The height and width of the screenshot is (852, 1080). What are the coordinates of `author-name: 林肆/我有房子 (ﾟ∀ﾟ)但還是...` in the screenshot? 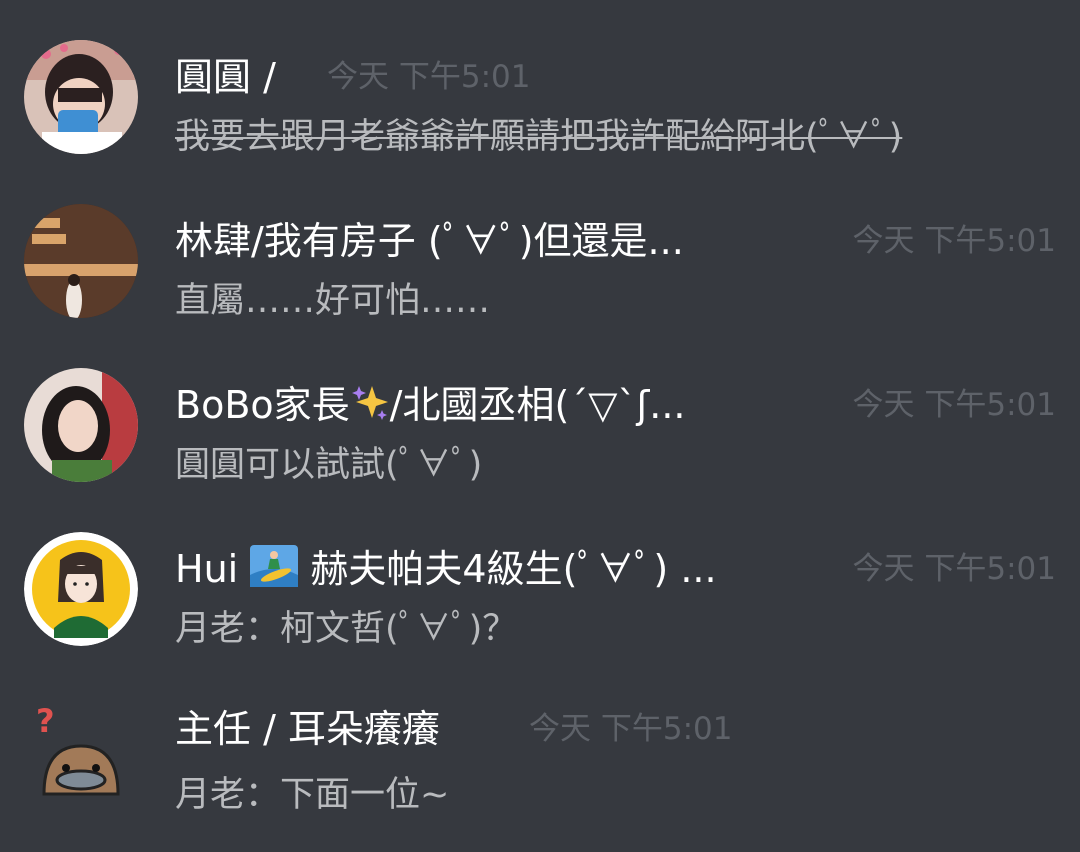 It's located at (429, 241).